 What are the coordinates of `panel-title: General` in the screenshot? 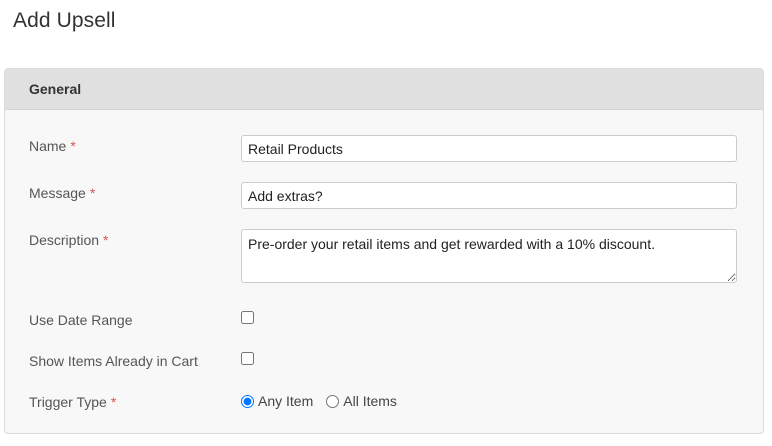 It's located at (55, 89).